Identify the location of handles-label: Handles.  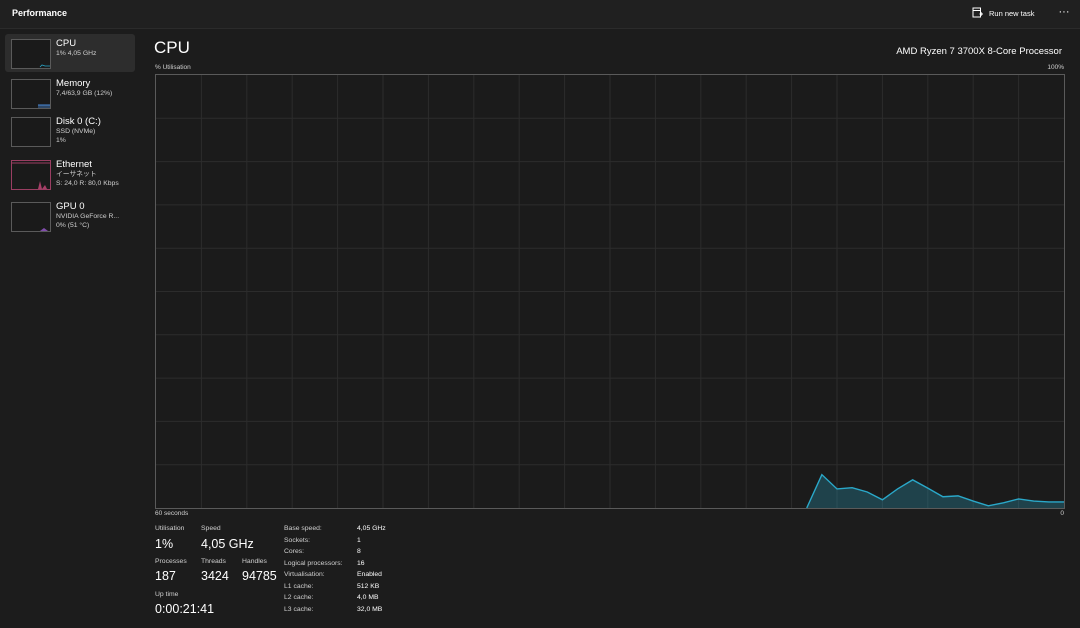
(254, 561).